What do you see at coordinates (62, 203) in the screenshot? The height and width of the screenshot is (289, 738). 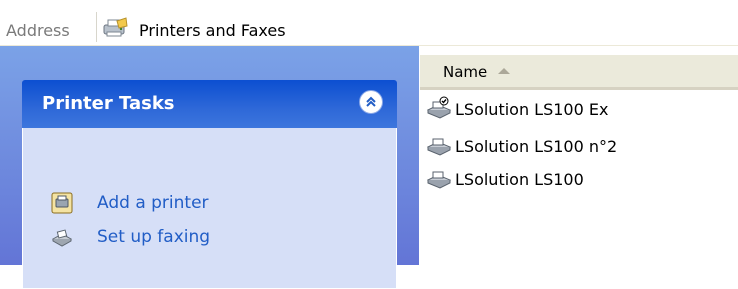 I see `add-printer-icon` at bounding box center [62, 203].